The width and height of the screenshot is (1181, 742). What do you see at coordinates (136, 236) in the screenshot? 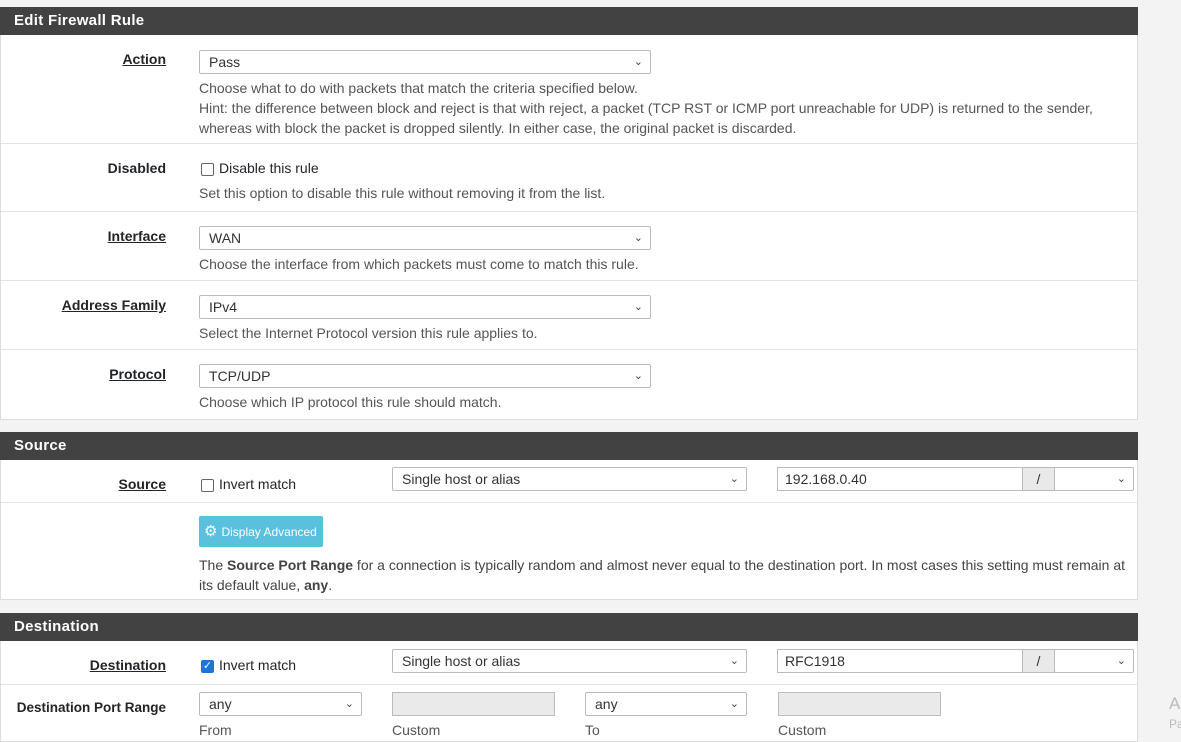
I see `interface-label: Interface` at bounding box center [136, 236].